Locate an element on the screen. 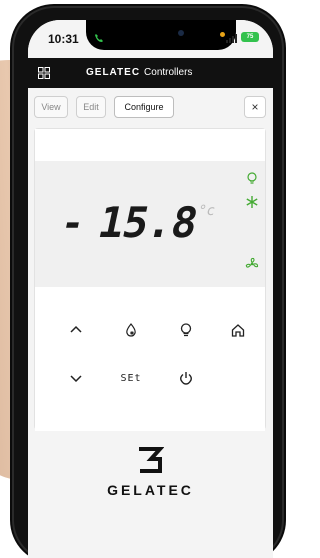 The image size is (320, 558). signal-icon is located at coordinates (231, 38).